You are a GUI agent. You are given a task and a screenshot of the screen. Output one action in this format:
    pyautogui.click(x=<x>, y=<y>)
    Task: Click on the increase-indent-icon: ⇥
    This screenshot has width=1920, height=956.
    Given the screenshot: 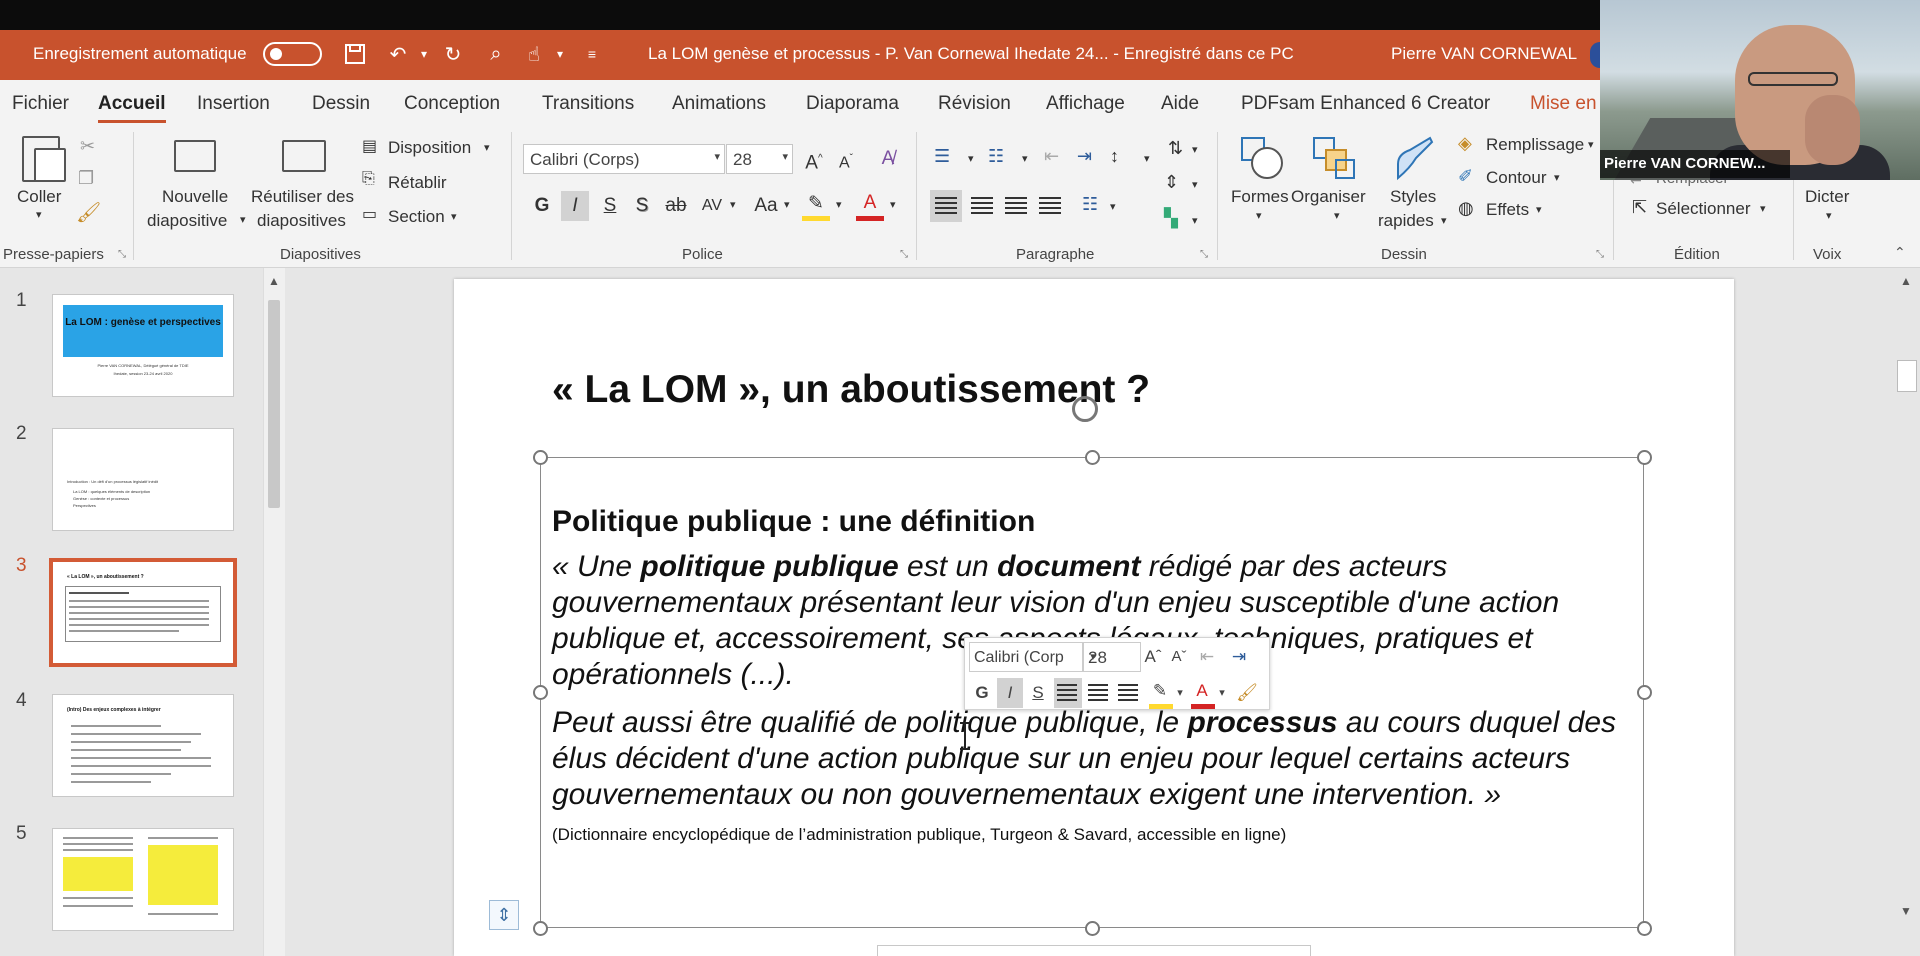 What is the action you would take?
    pyautogui.click(x=1084, y=156)
    